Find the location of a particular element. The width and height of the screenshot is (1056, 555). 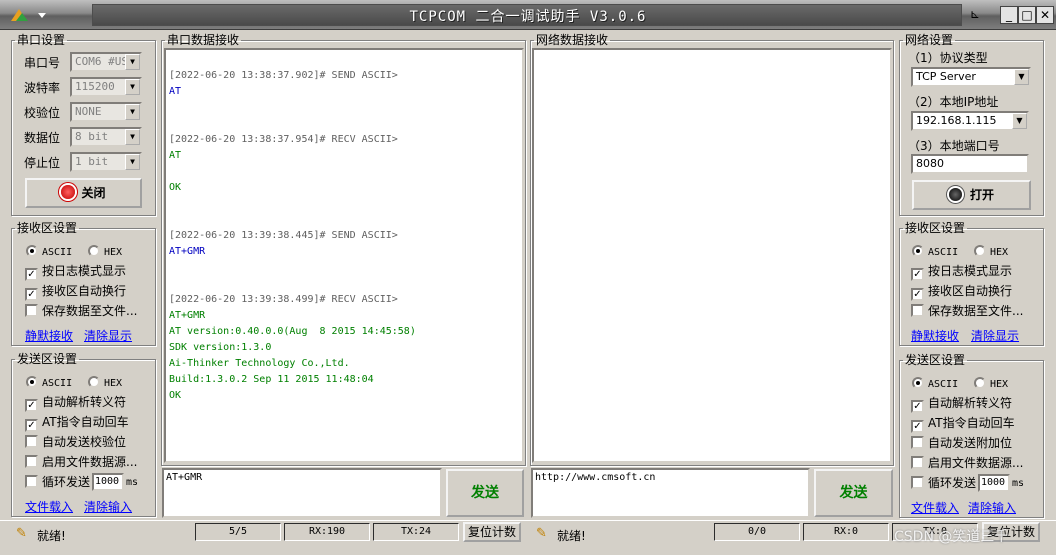

left-ms-label: ms is located at coordinates (132, 482).